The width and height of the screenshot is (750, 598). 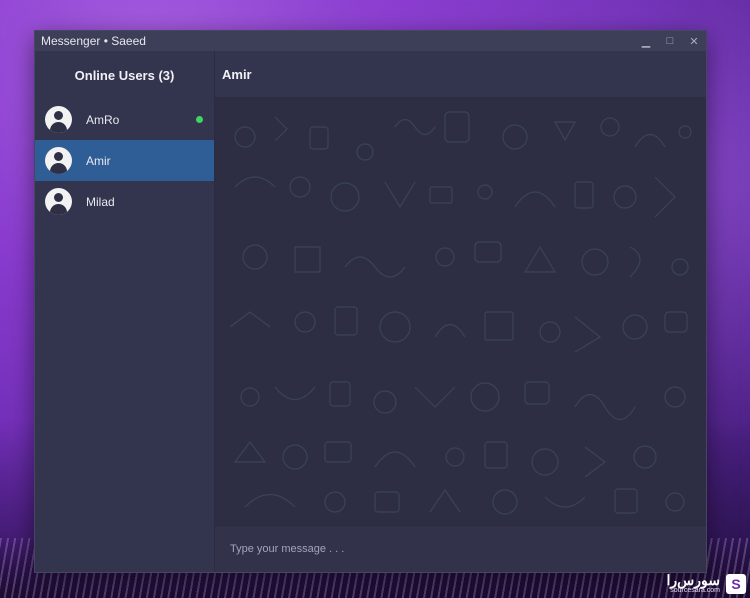 What do you see at coordinates (103, 119) in the screenshot?
I see `user-name: AmRo` at bounding box center [103, 119].